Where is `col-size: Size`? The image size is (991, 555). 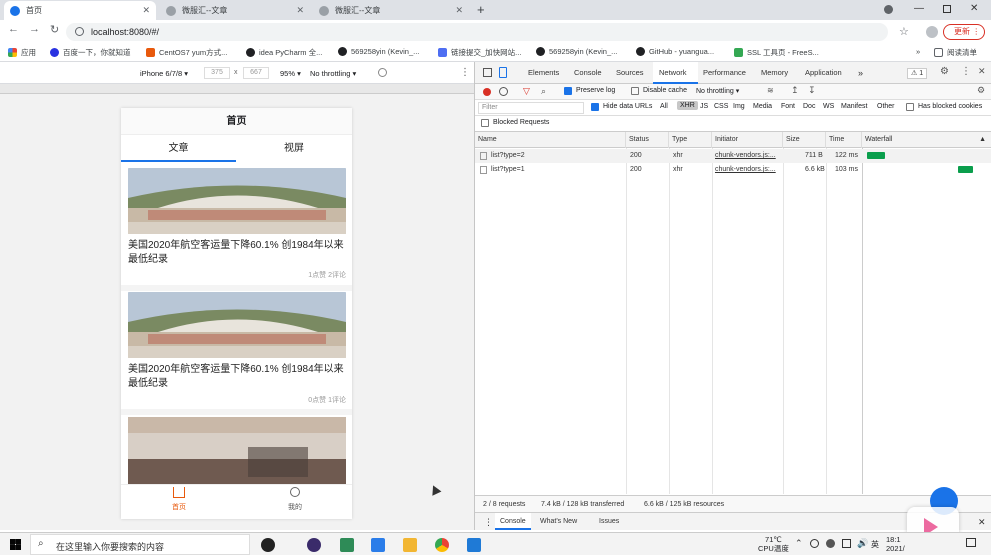
col-size: Size is located at coordinates (804, 140).